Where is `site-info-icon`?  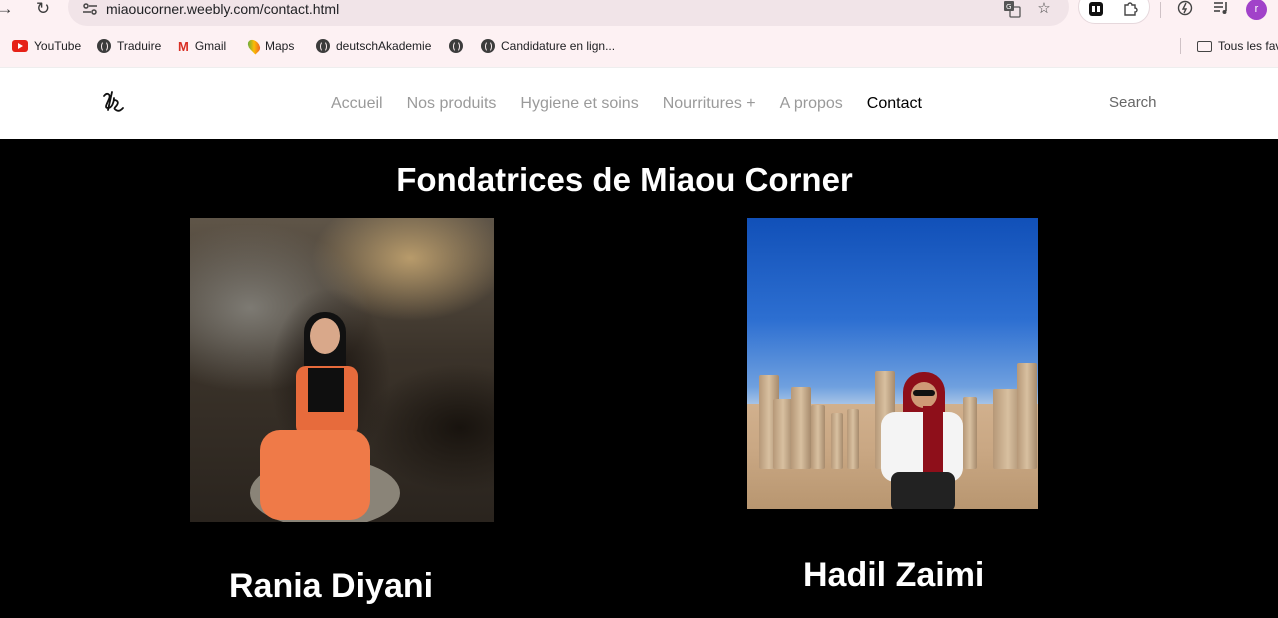 site-info-icon is located at coordinates (90, 9).